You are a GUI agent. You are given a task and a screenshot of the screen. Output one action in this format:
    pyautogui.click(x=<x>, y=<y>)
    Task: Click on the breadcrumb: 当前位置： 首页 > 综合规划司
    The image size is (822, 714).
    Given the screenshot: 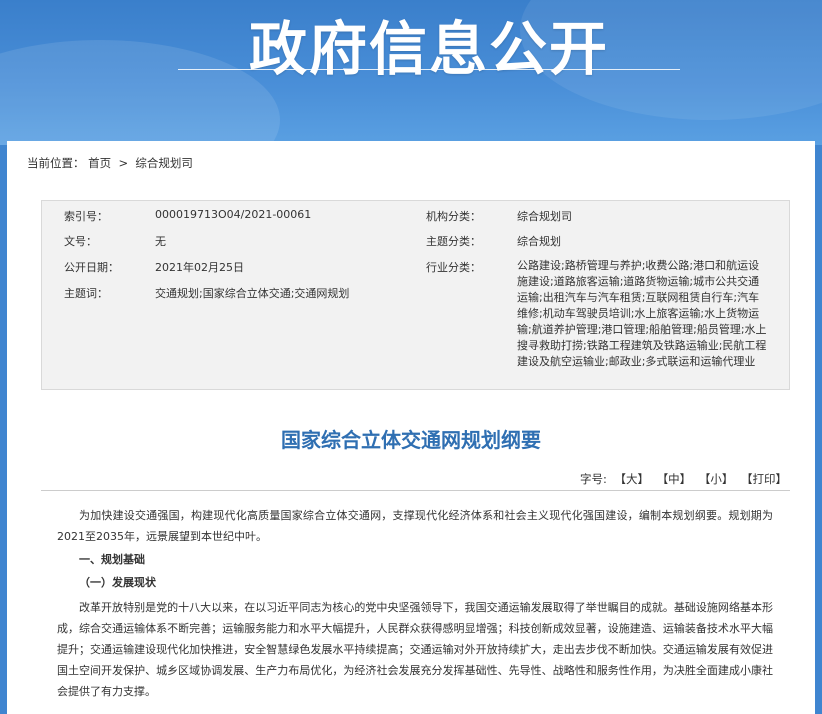 What is the action you would take?
    pyautogui.click(x=110, y=163)
    